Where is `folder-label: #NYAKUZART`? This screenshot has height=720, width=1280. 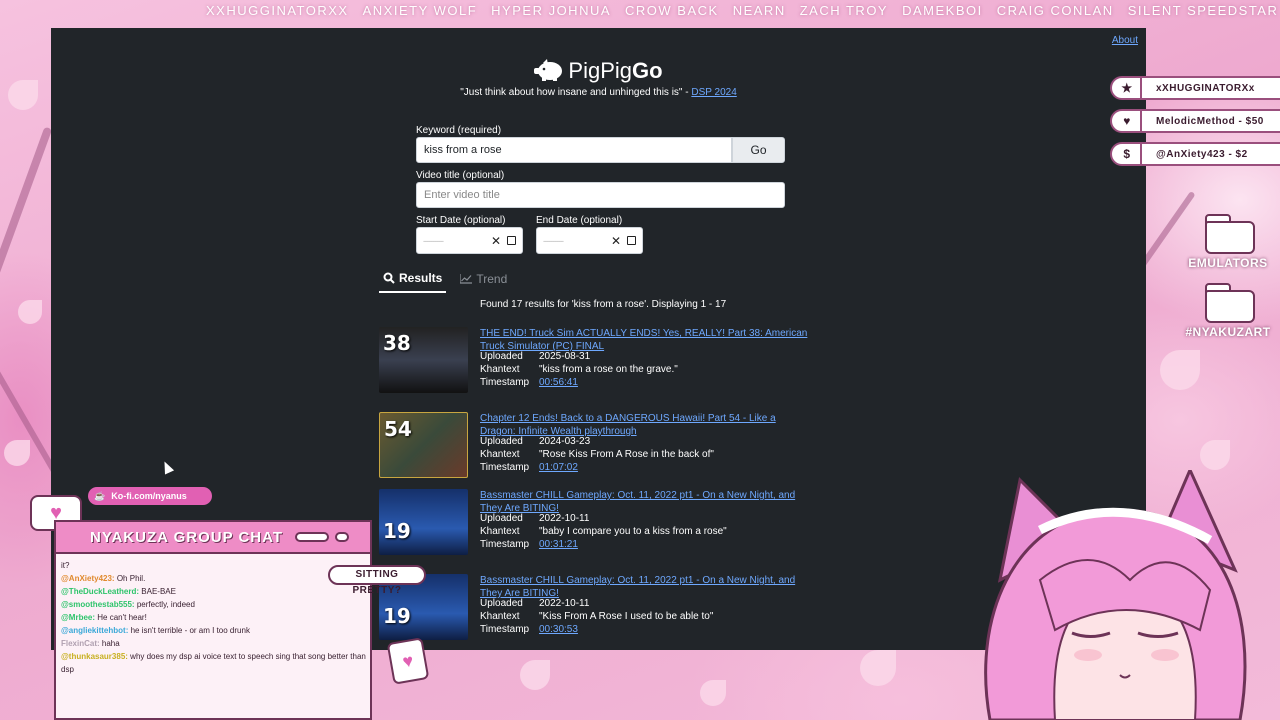 folder-label: #NYAKUZART is located at coordinates (1228, 332).